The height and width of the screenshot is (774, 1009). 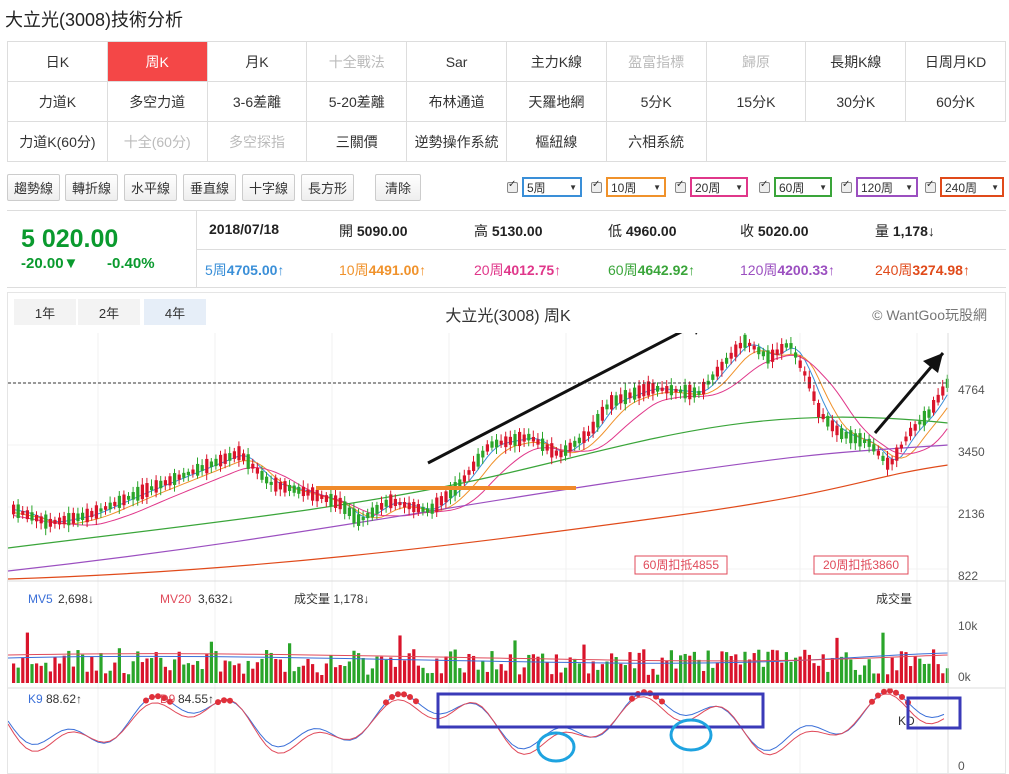 What do you see at coordinates (968, 576) in the screenshot?
I see `price-tick: 822` at bounding box center [968, 576].